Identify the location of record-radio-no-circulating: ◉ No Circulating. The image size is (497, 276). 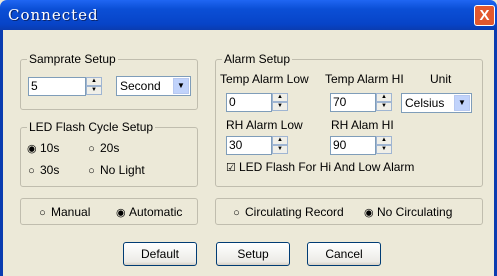
(408, 212).